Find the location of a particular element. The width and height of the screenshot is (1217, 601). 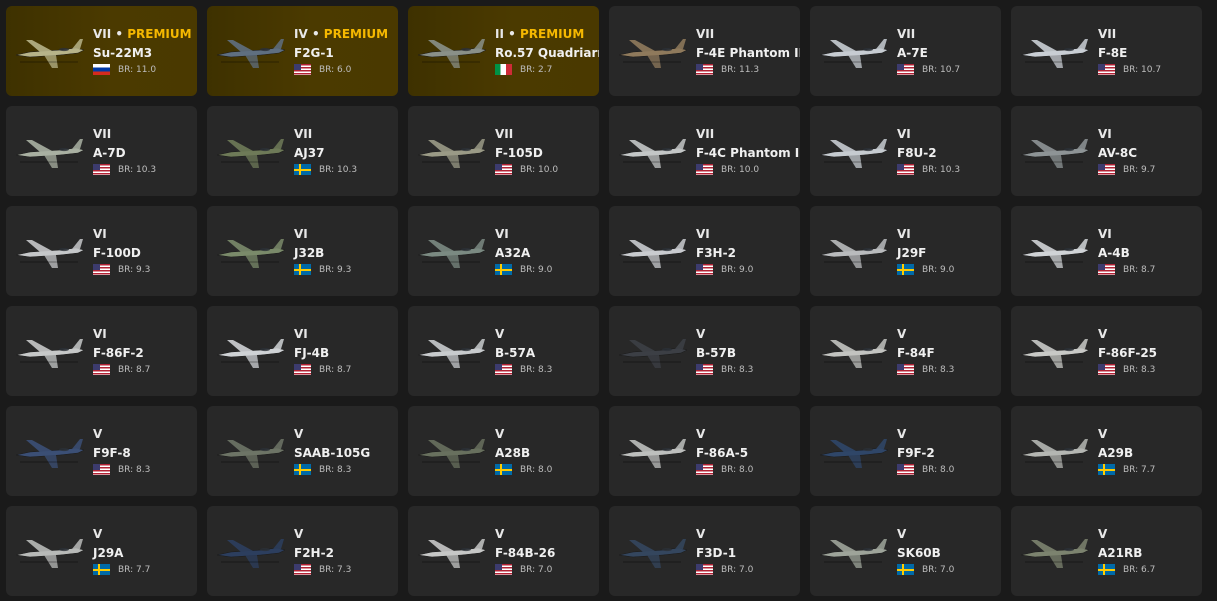

premium-label: PREMIUM is located at coordinates (552, 34).